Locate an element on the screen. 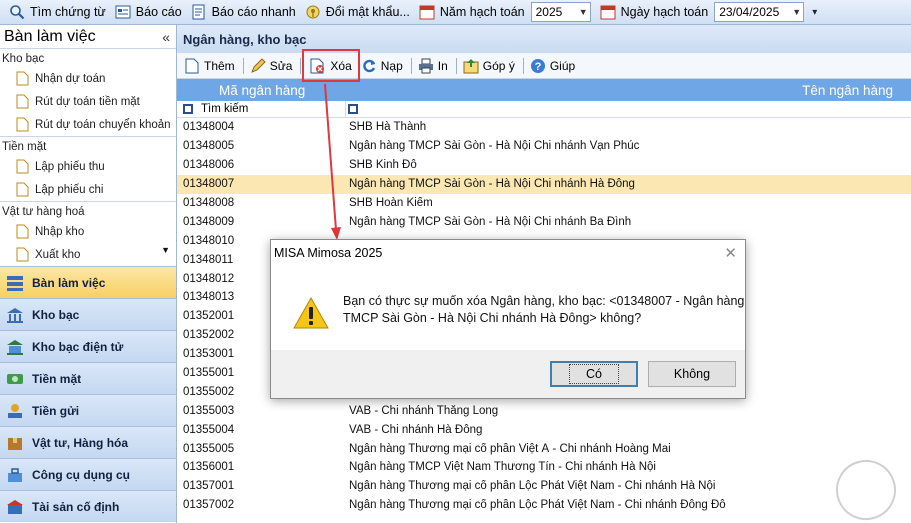  delete-document-icon is located at coordinates (318, 66).